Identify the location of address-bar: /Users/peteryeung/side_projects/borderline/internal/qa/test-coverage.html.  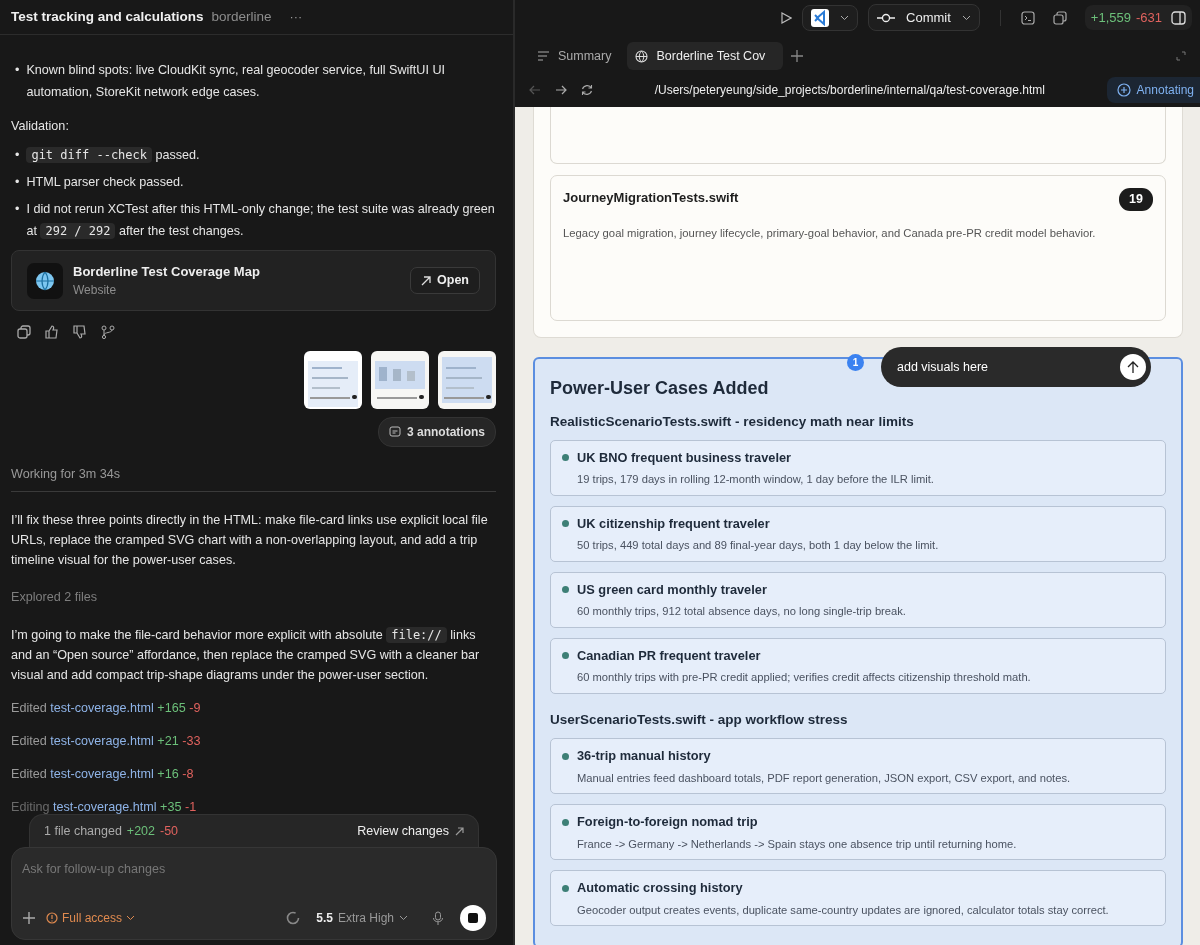
(850, 90).